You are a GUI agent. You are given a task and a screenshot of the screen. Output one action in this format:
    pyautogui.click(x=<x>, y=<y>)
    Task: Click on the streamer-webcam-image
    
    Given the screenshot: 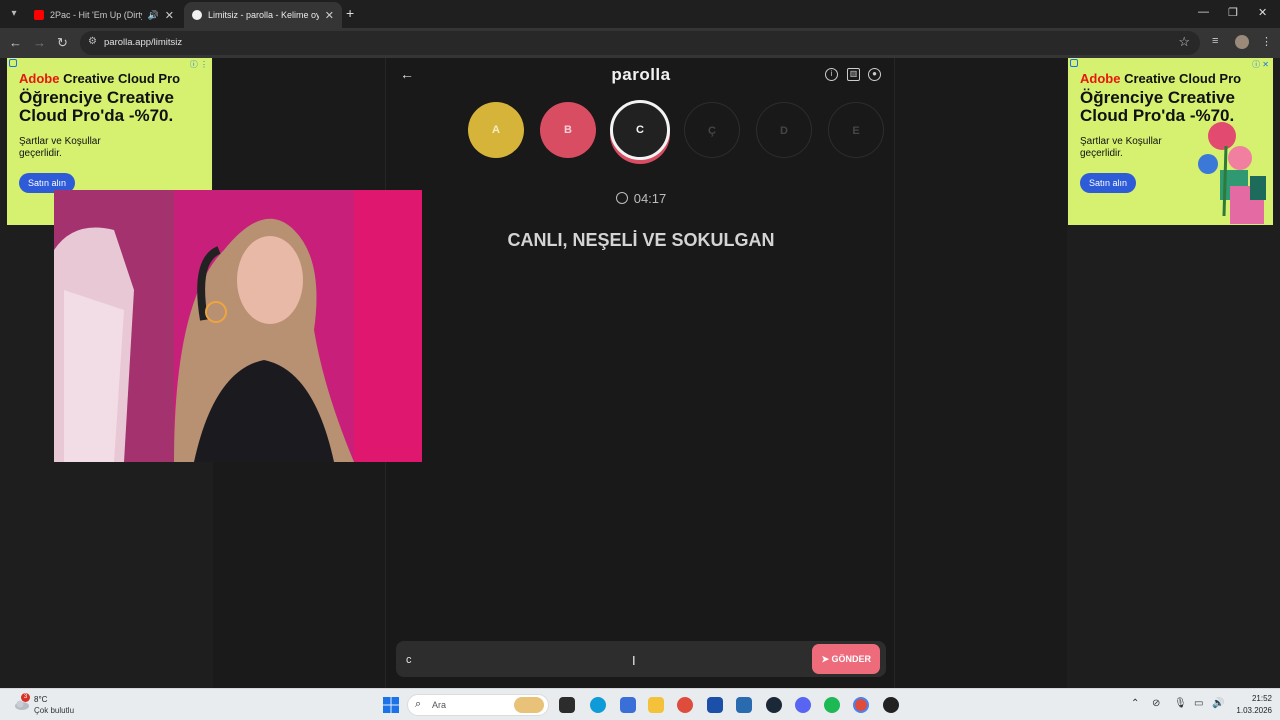 What is the action you would take?
    pyautogui.click(x=238, y=326)
    